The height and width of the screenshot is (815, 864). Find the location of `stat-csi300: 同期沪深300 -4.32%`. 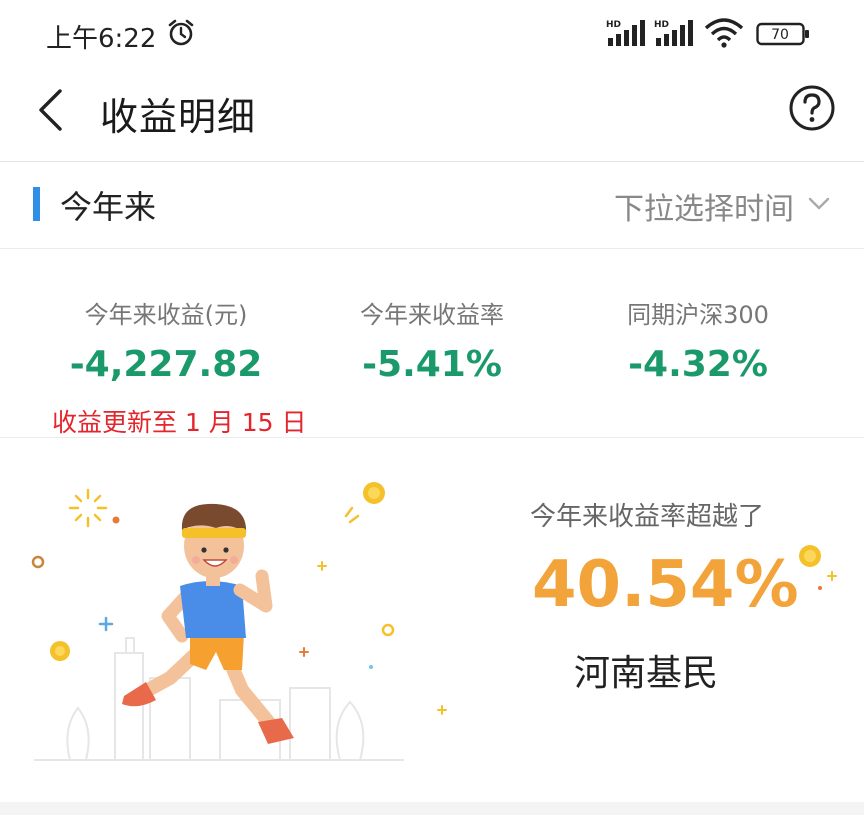

stat-csi300: 同期沪深300 -4.32% is located at coordinates (698, 340).